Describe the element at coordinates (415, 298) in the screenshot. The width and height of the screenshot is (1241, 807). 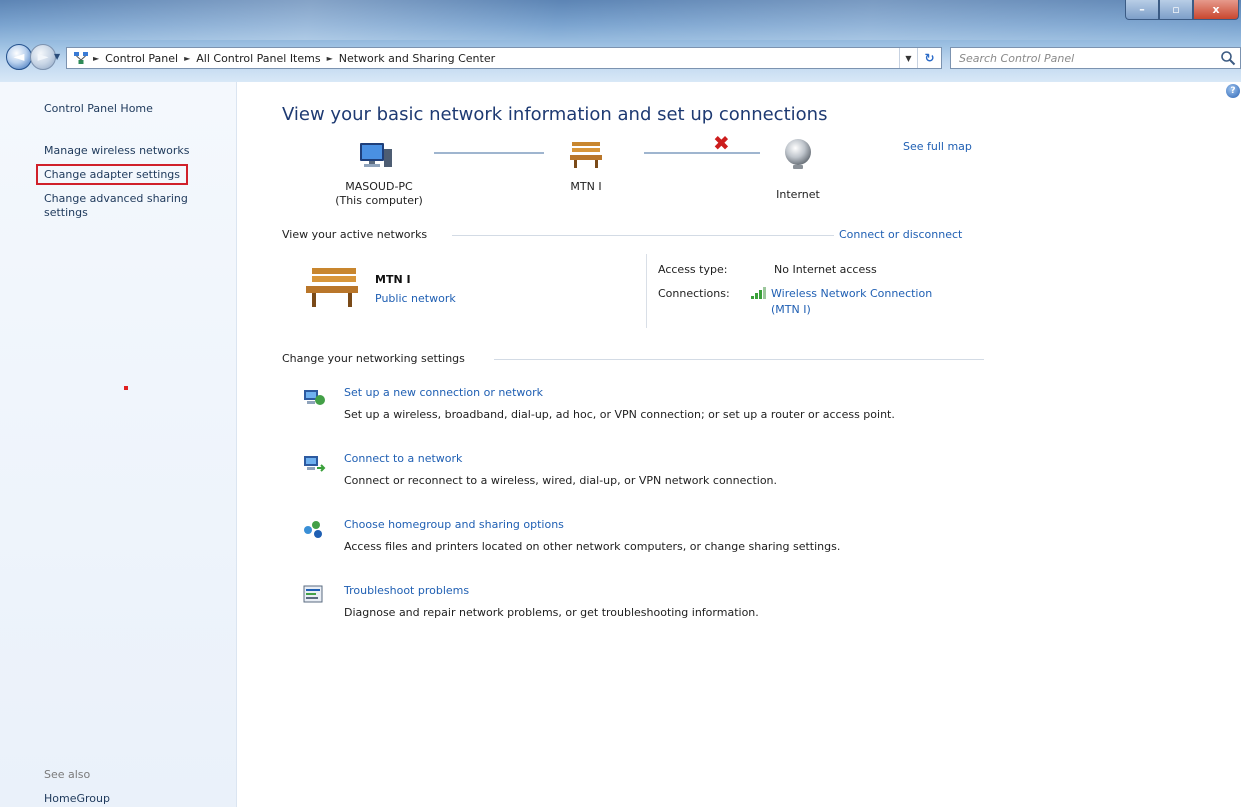
I see `network-type-link: Public network` at that location.